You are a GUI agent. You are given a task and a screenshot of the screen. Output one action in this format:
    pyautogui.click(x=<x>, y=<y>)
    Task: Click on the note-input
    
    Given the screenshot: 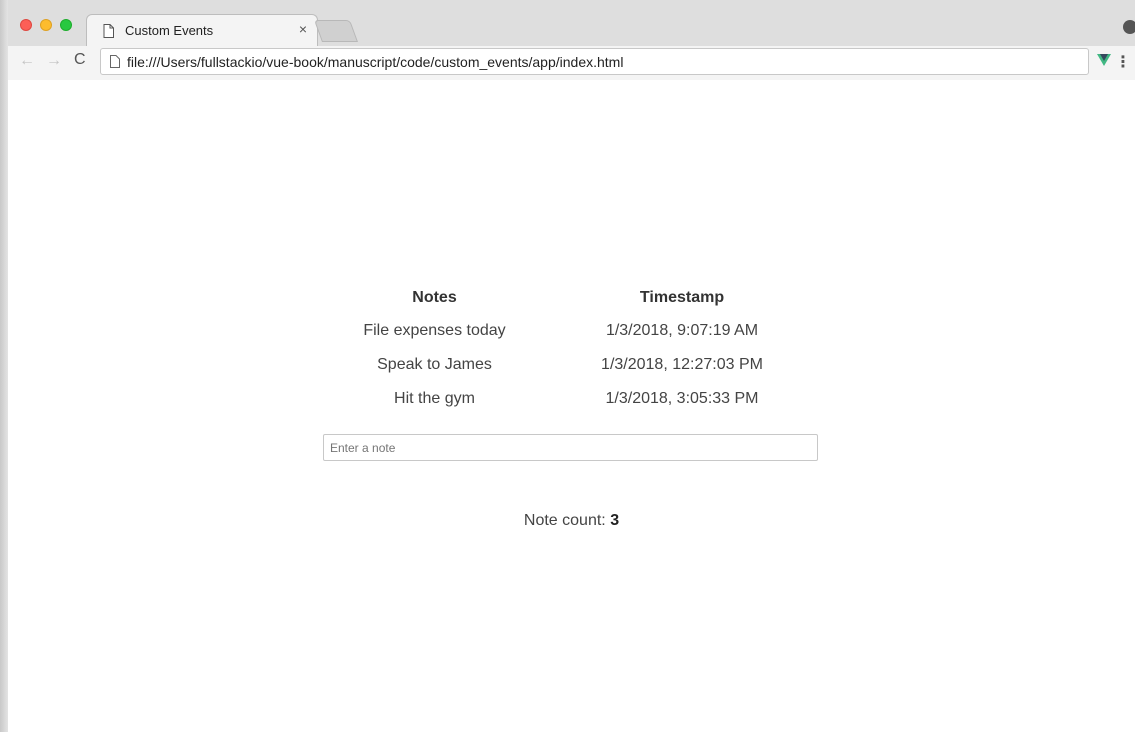 What is the action you would take?
    pyautogui.click(x=570, y=447)
    